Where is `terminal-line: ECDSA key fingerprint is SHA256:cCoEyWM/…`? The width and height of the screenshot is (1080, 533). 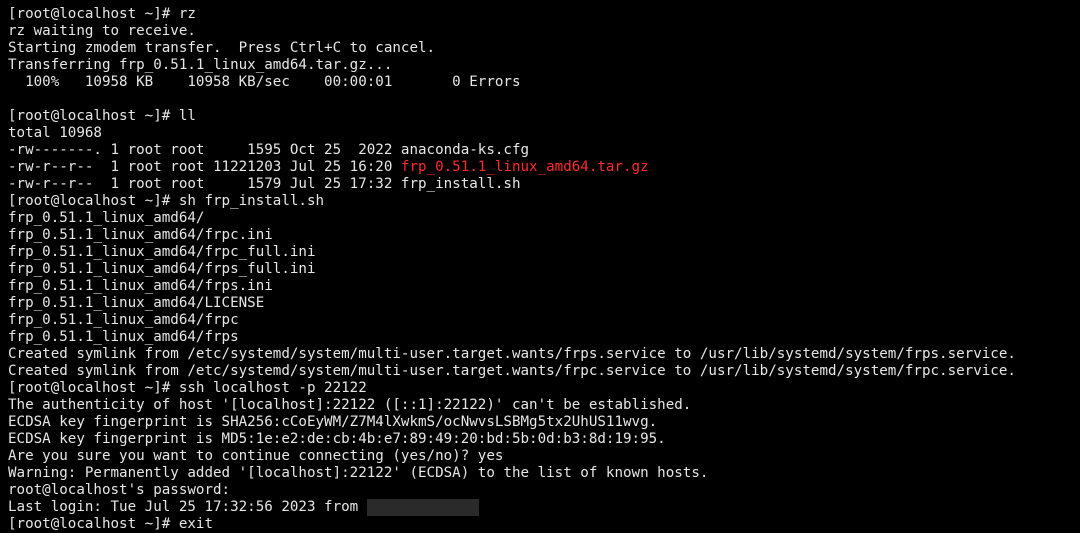
terminal-line: ECDSA key fingerprint is SHA256:cCoEyWM/… is located at coordinates (332, 422).